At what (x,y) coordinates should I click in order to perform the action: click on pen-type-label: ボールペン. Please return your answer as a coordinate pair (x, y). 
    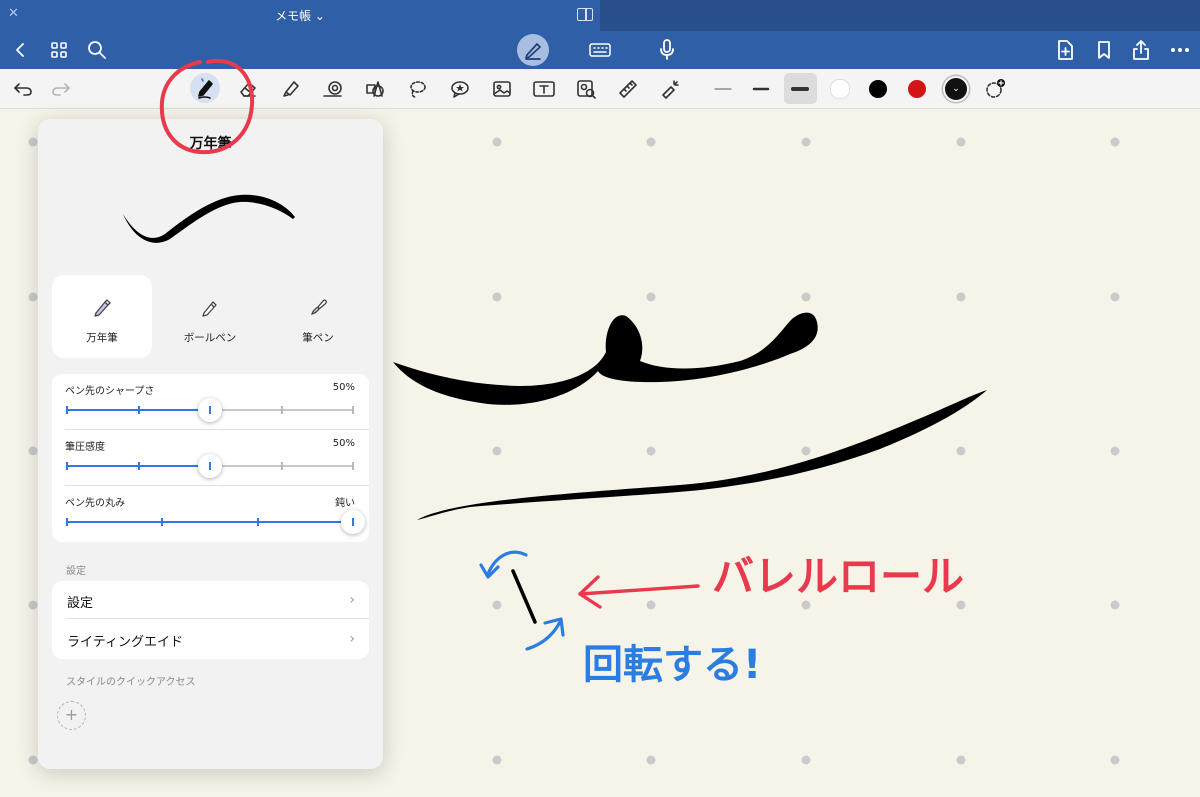
    Looking at the image, I should click on (210, 338).